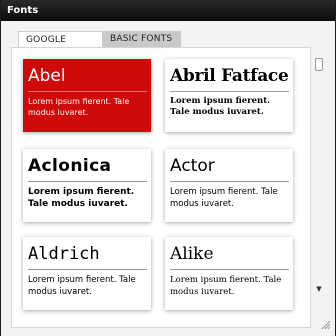 This screenshot has width=336, height=336. I want to click on tab-basic-fonts: BASIC FONTS, so click(142, 39).